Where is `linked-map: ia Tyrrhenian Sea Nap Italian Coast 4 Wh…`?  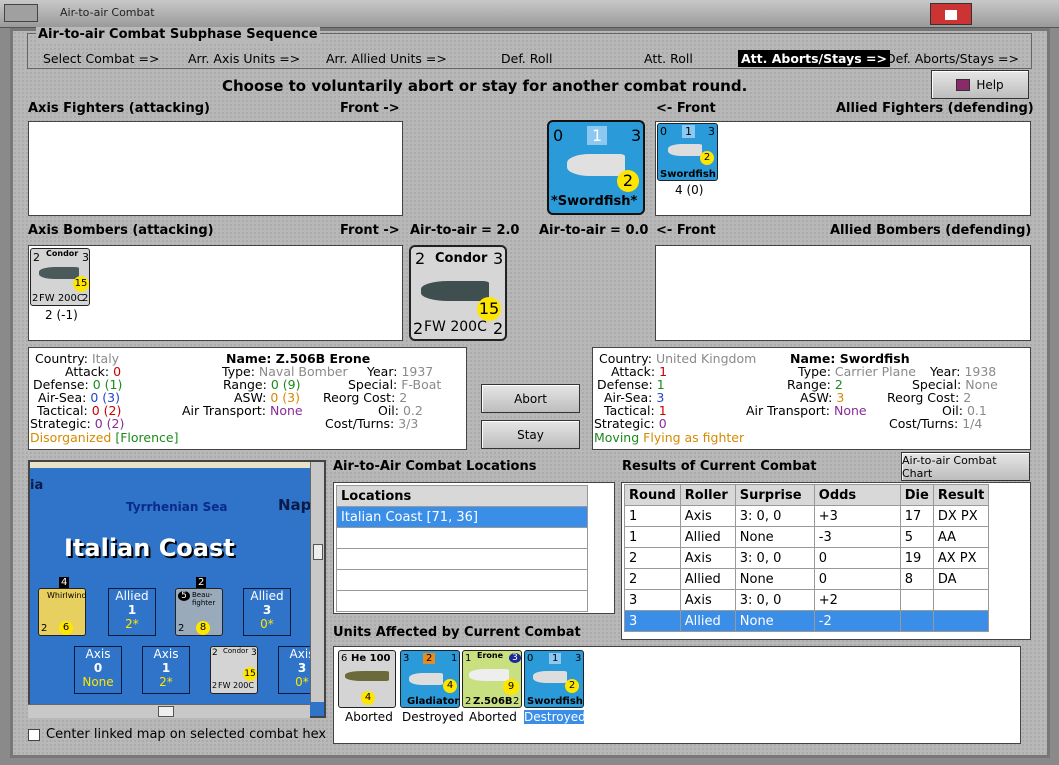 linked-map: ia Tyrrhenian Sea Nap Italian Coast 4 Wh… is located at coordinates (177, 589).